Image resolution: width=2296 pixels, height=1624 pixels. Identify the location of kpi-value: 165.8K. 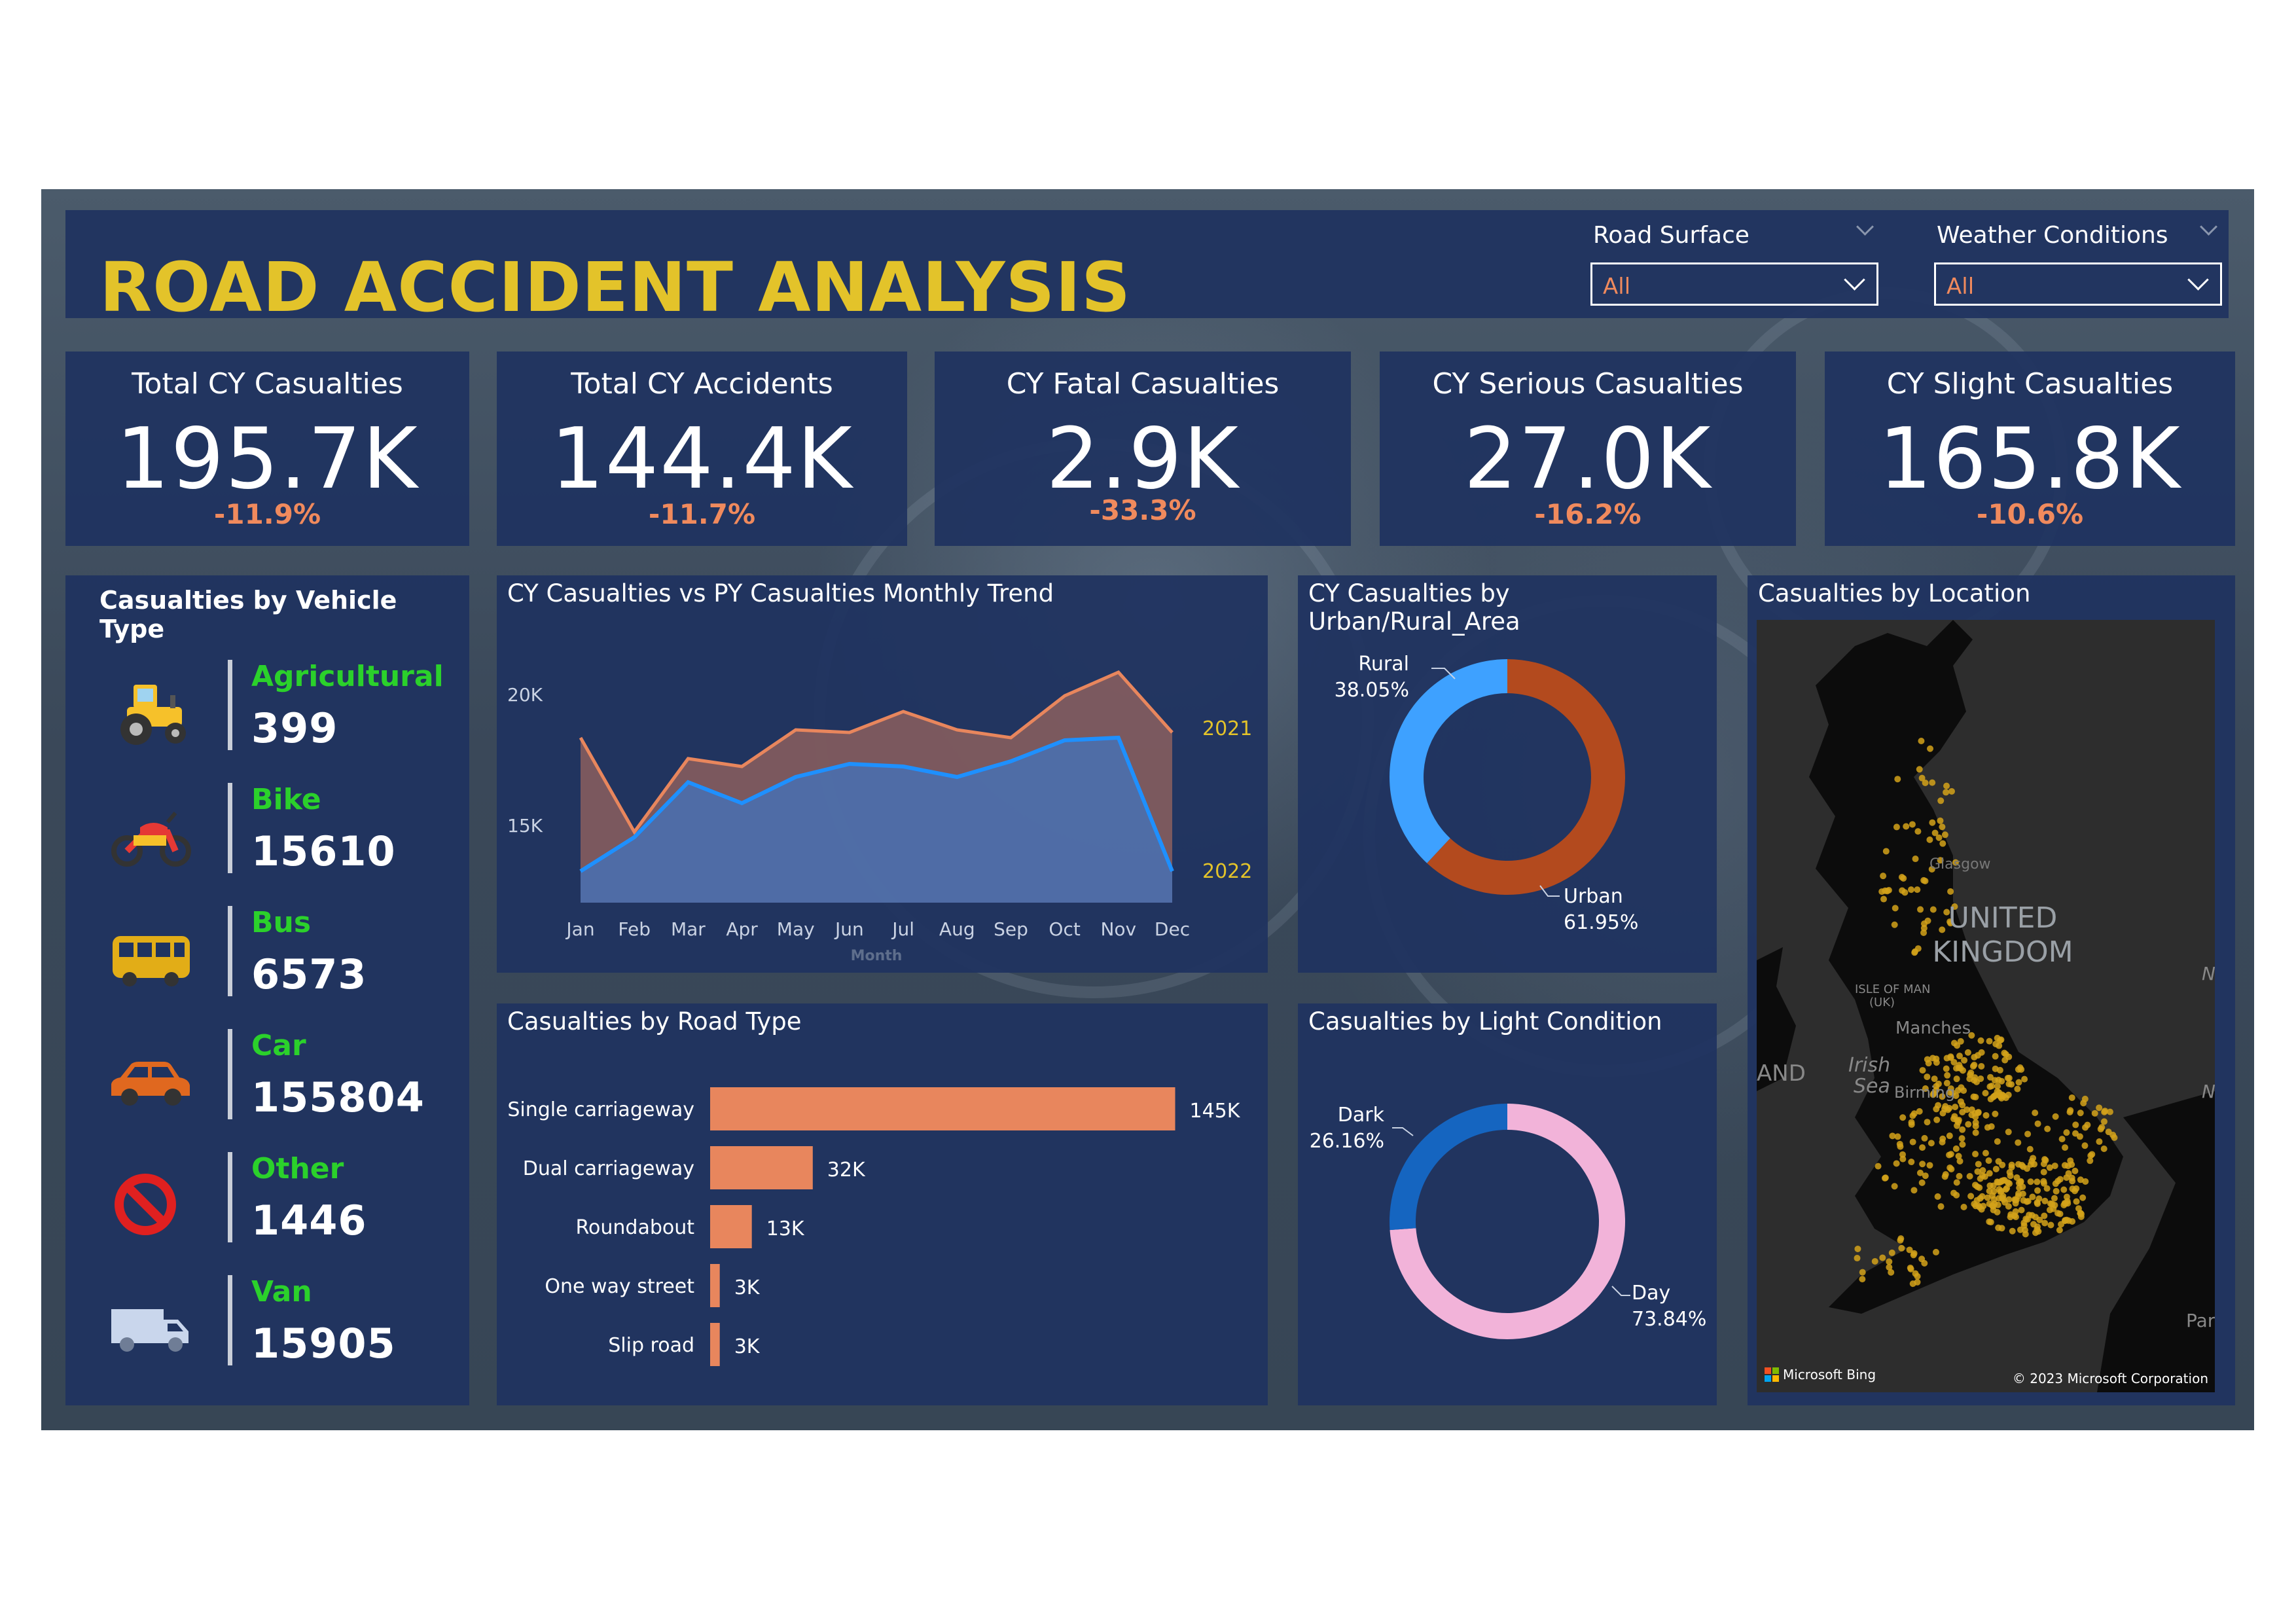
(2029, 459).